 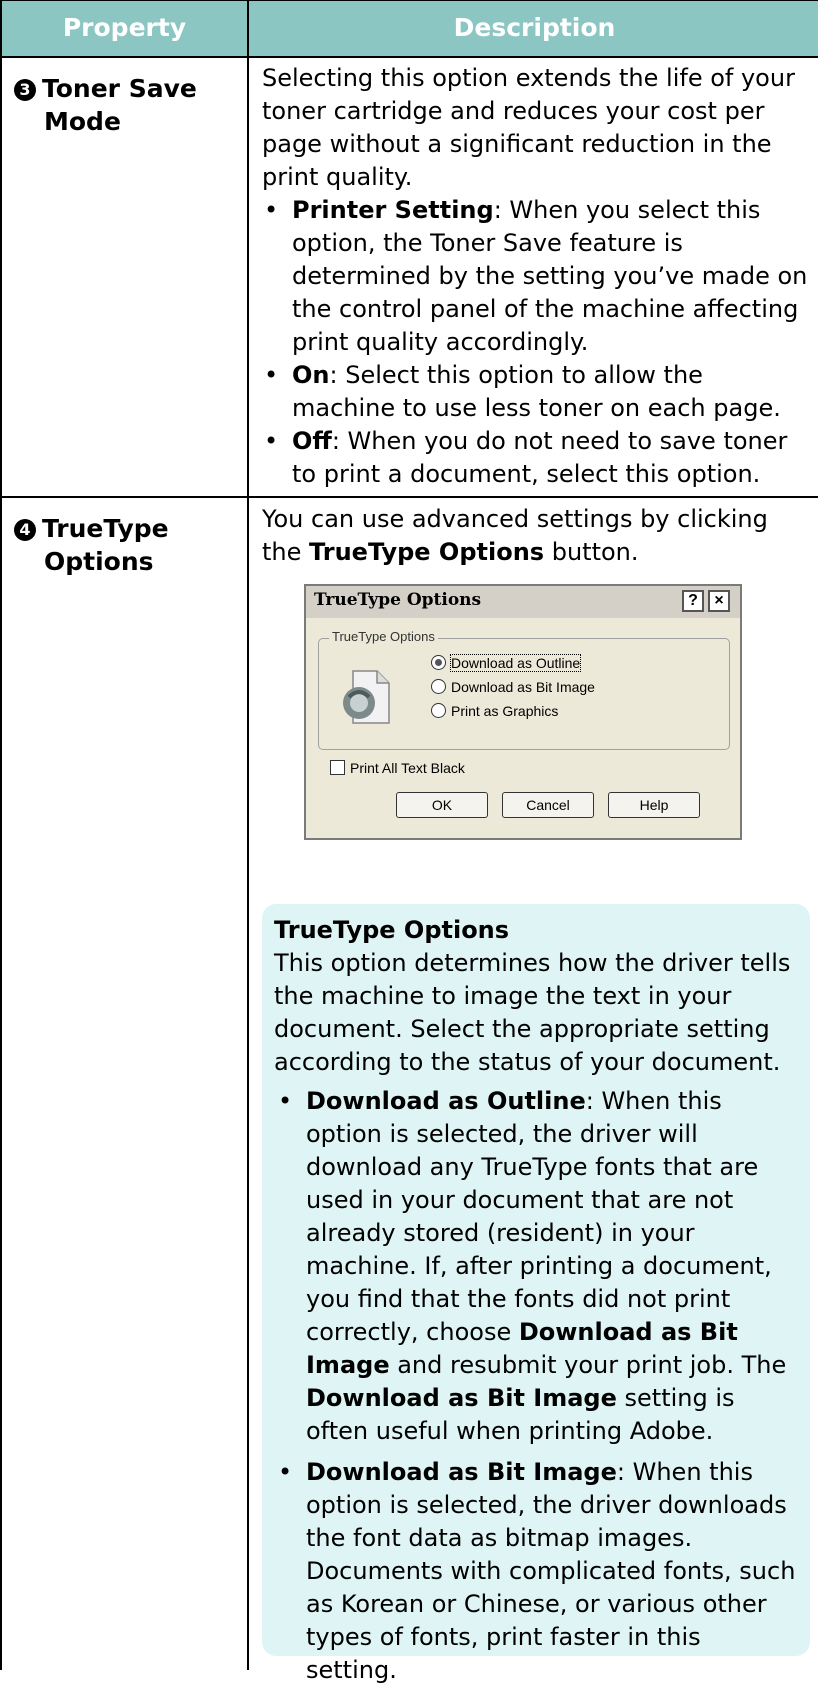 I want to click on number-badge-3: 3, so click(x=25, y=90).